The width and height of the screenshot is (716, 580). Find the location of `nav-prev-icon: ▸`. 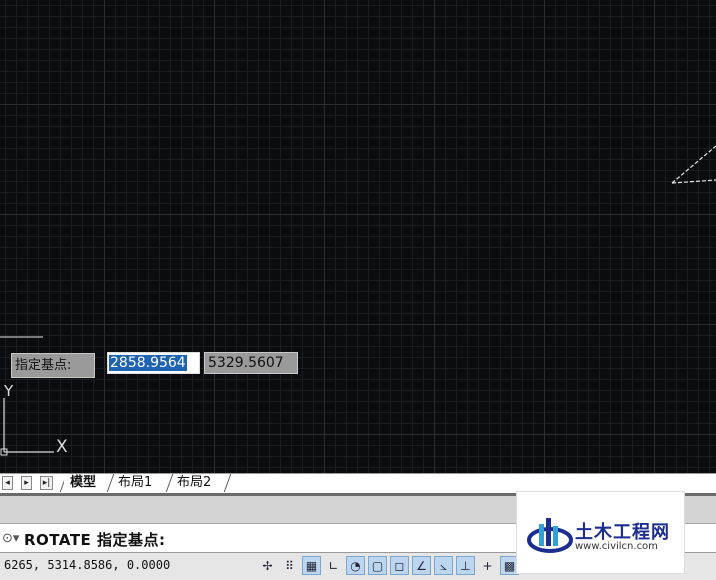

nav-prev-icon: ▸ is located at coordinates (26, 483).